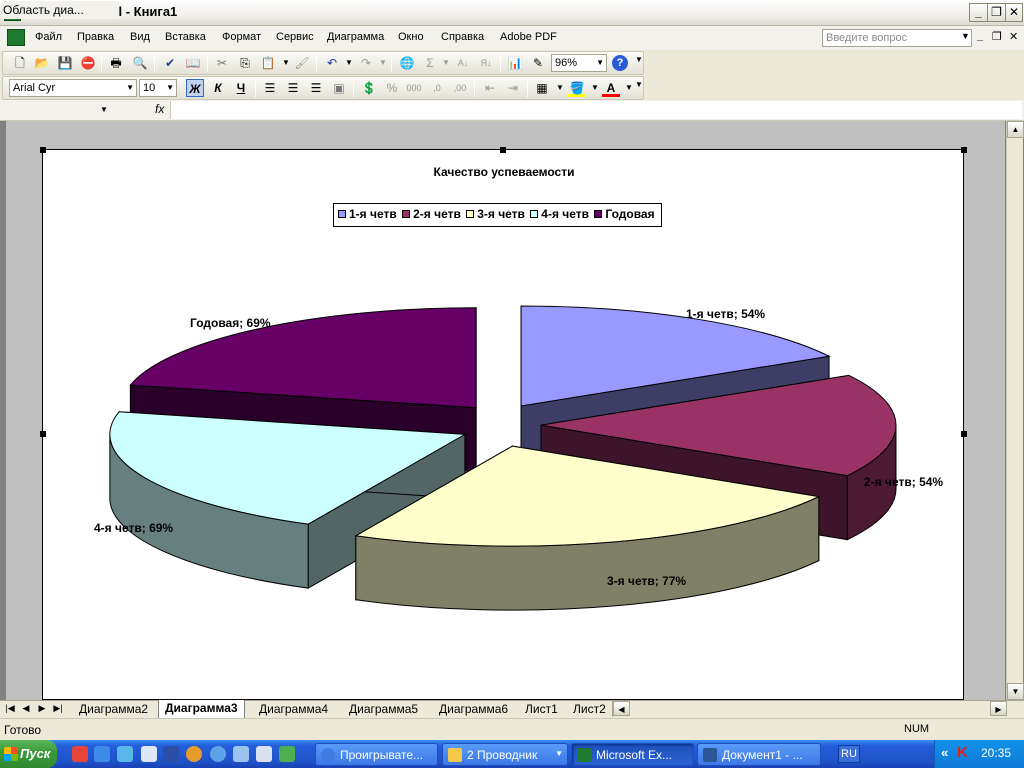  Describe the element at coordinates (579, 63) in the screenshot. I see `zoom-combo: 96% ▼` at that location.